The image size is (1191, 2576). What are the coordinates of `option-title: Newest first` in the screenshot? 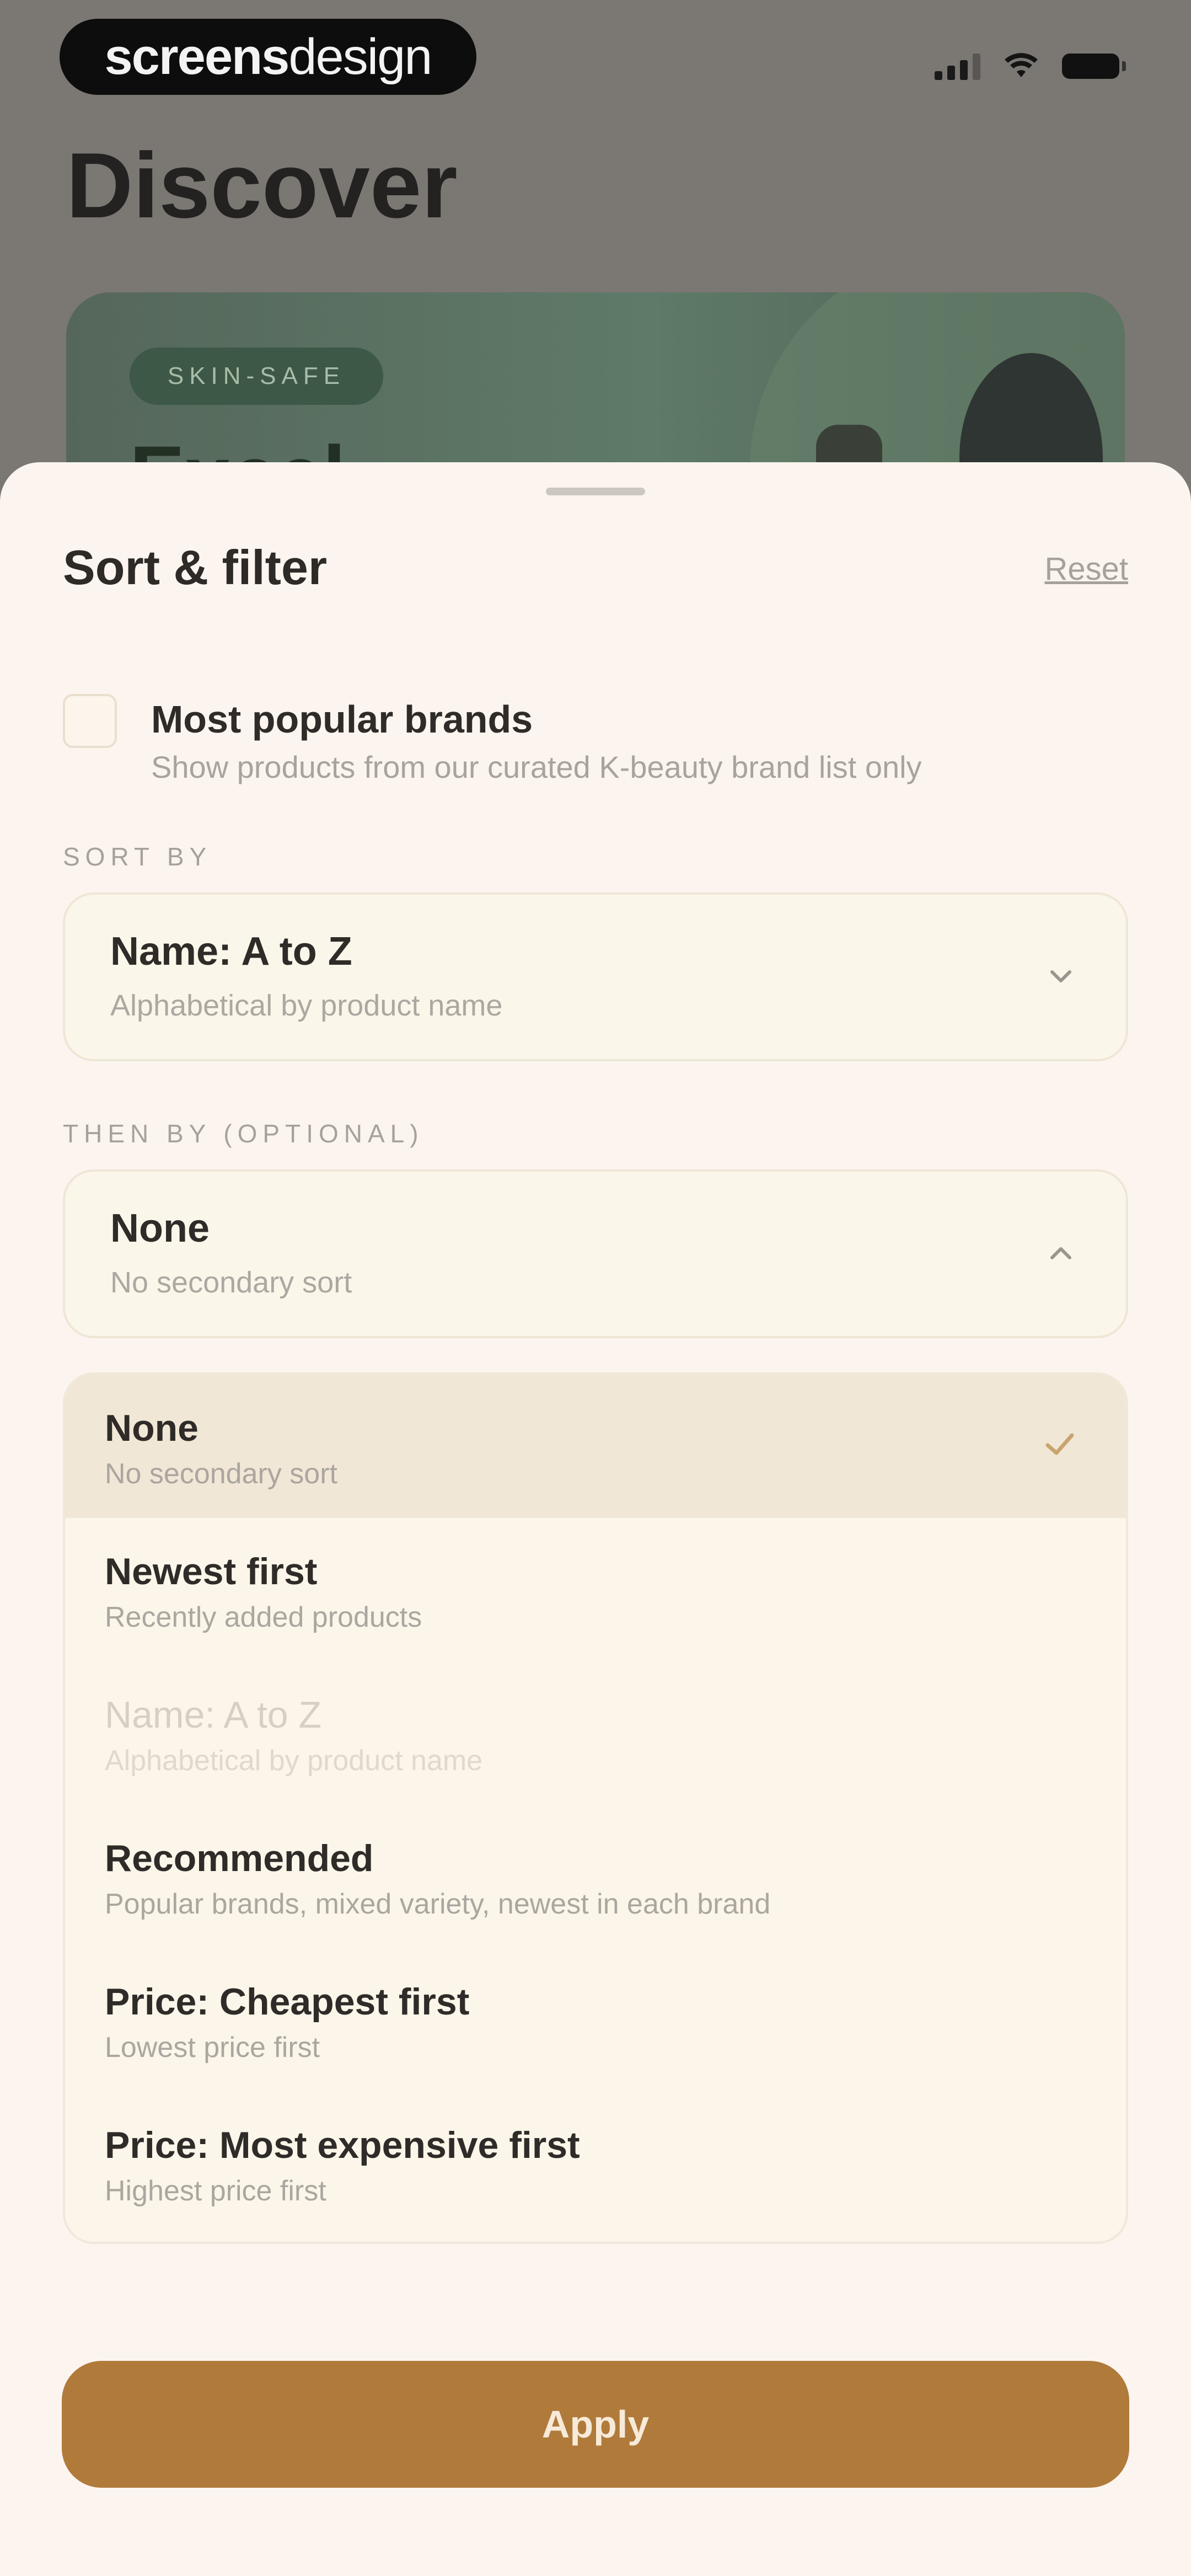 It's located at (211, 1571).